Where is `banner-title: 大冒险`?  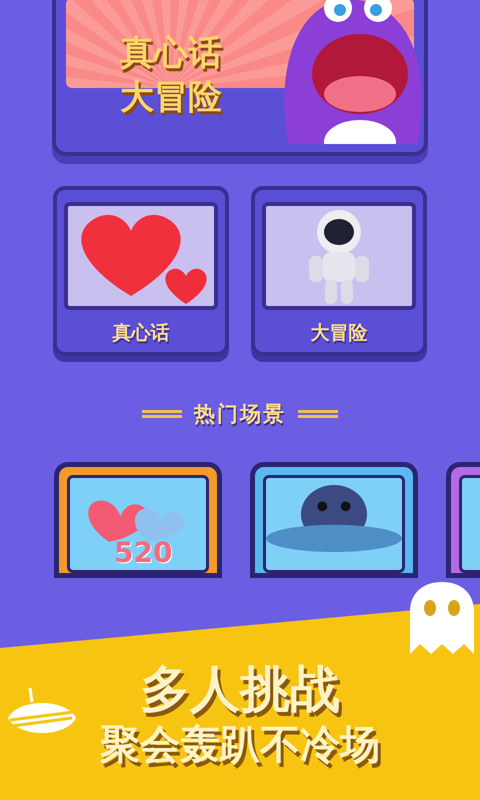 banner-title: 大冒险 is located at coordinates (171, 97).